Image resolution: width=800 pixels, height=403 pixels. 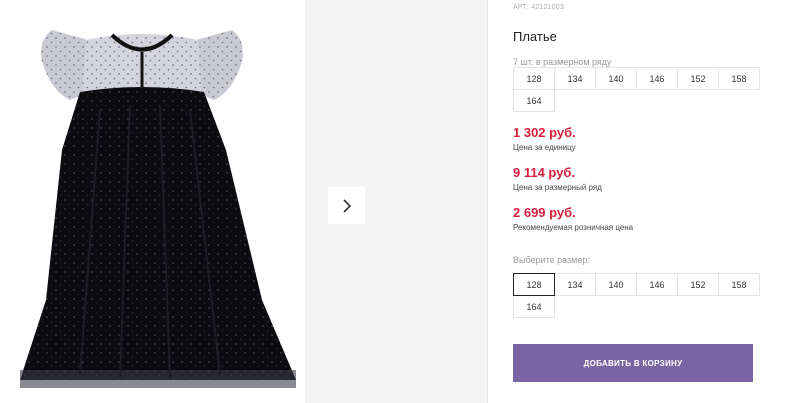 I want to click on size-option-164: 164, so click(x=534, y=306).